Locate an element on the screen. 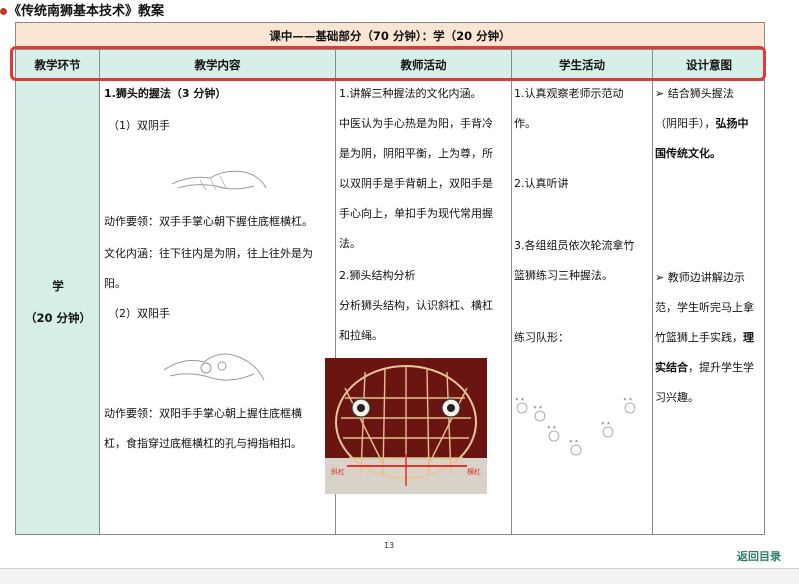 The width and height of the screenshot is (799, 584). teacher-line-9: 和拉绳。 is located at coordinates (361, 335).